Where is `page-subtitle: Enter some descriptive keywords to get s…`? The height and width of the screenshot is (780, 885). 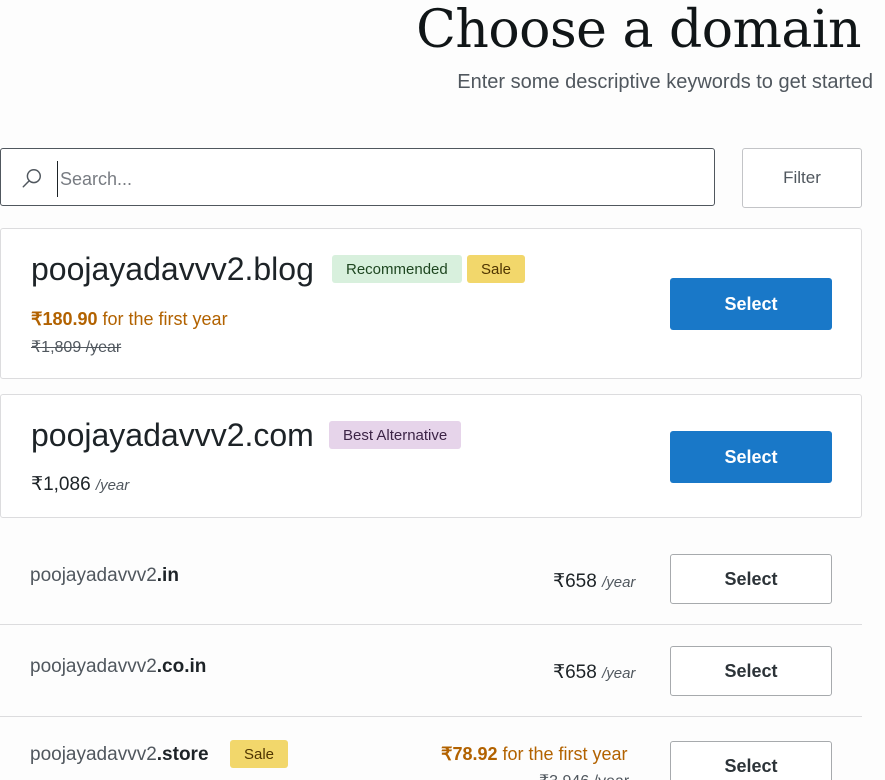 page-subtitle: Enter some descriptive keywords to get s… is located at coordinates (665, 82).